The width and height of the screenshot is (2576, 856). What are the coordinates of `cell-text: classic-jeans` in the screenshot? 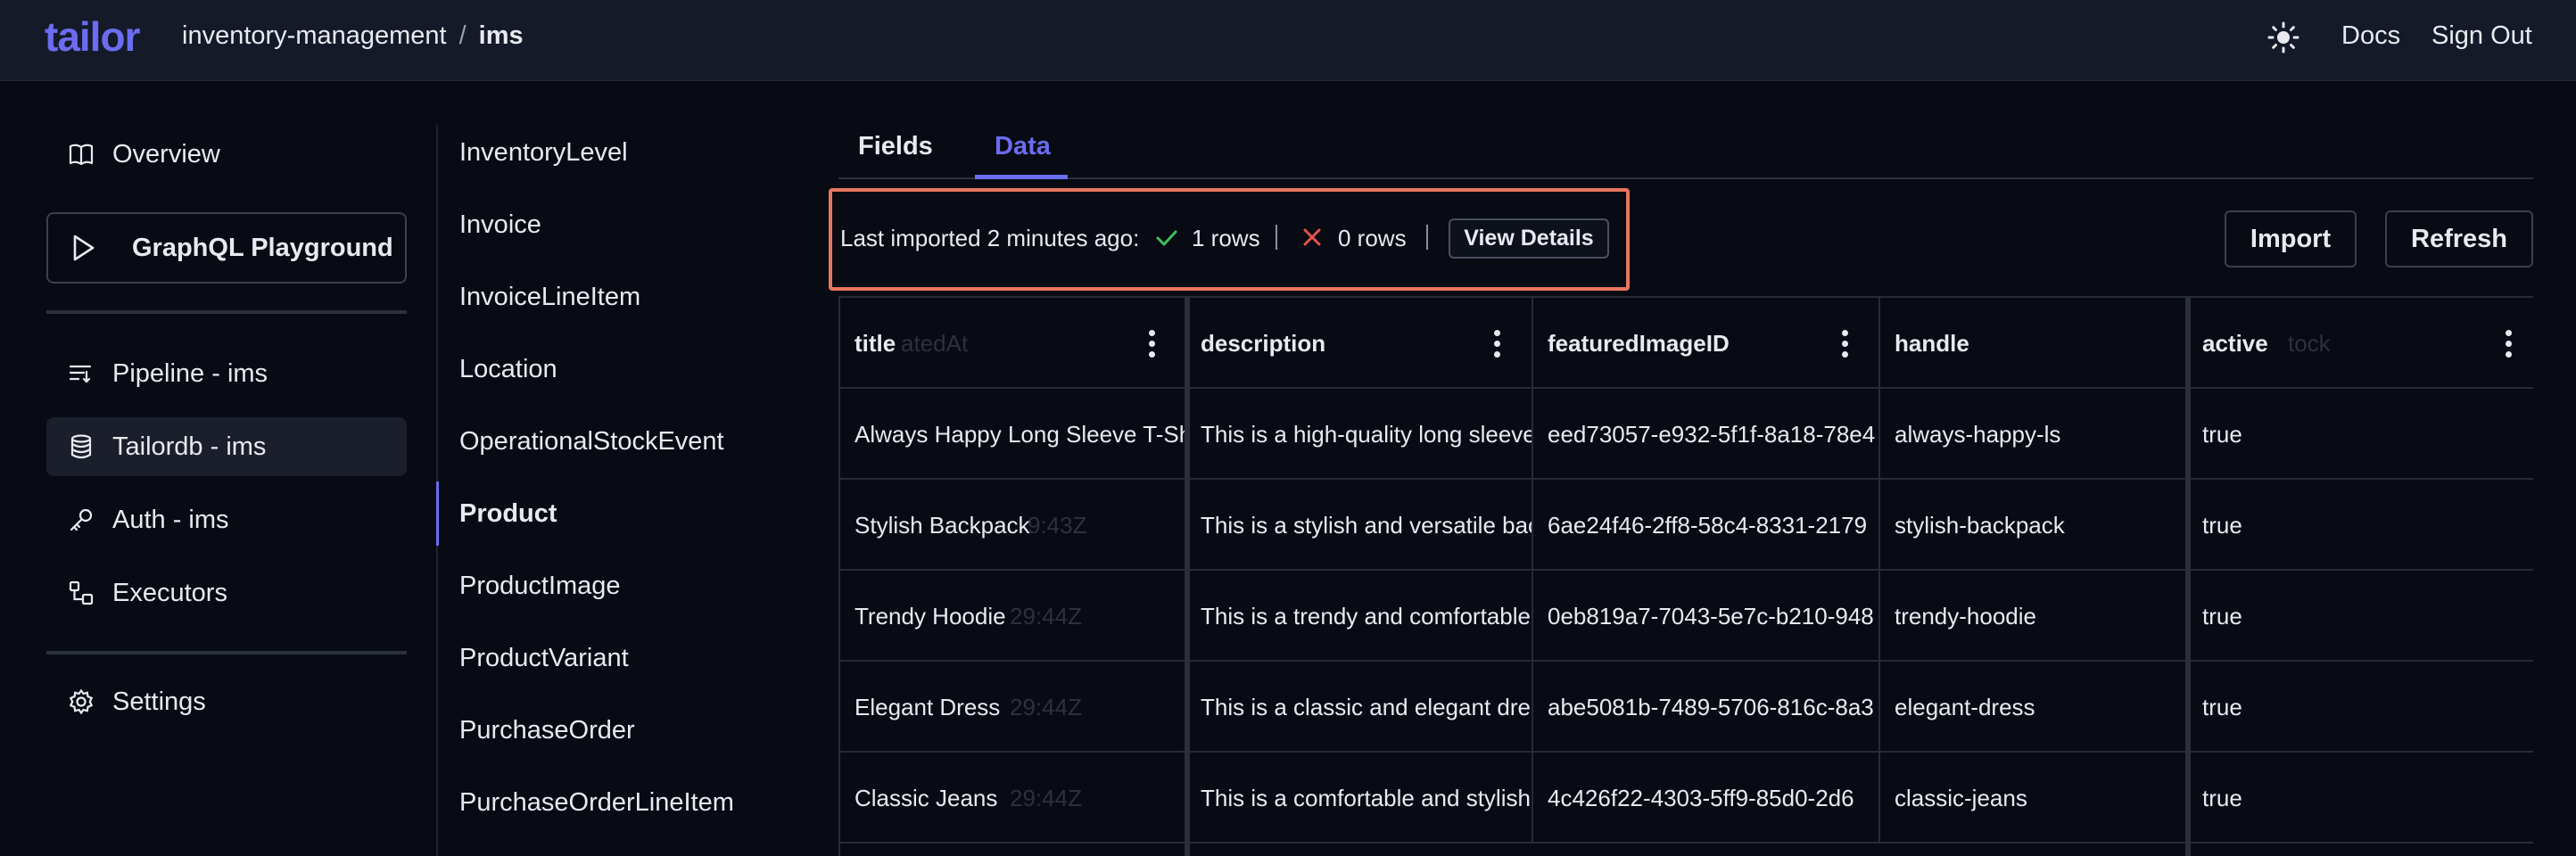 It's located at (1961, 798).